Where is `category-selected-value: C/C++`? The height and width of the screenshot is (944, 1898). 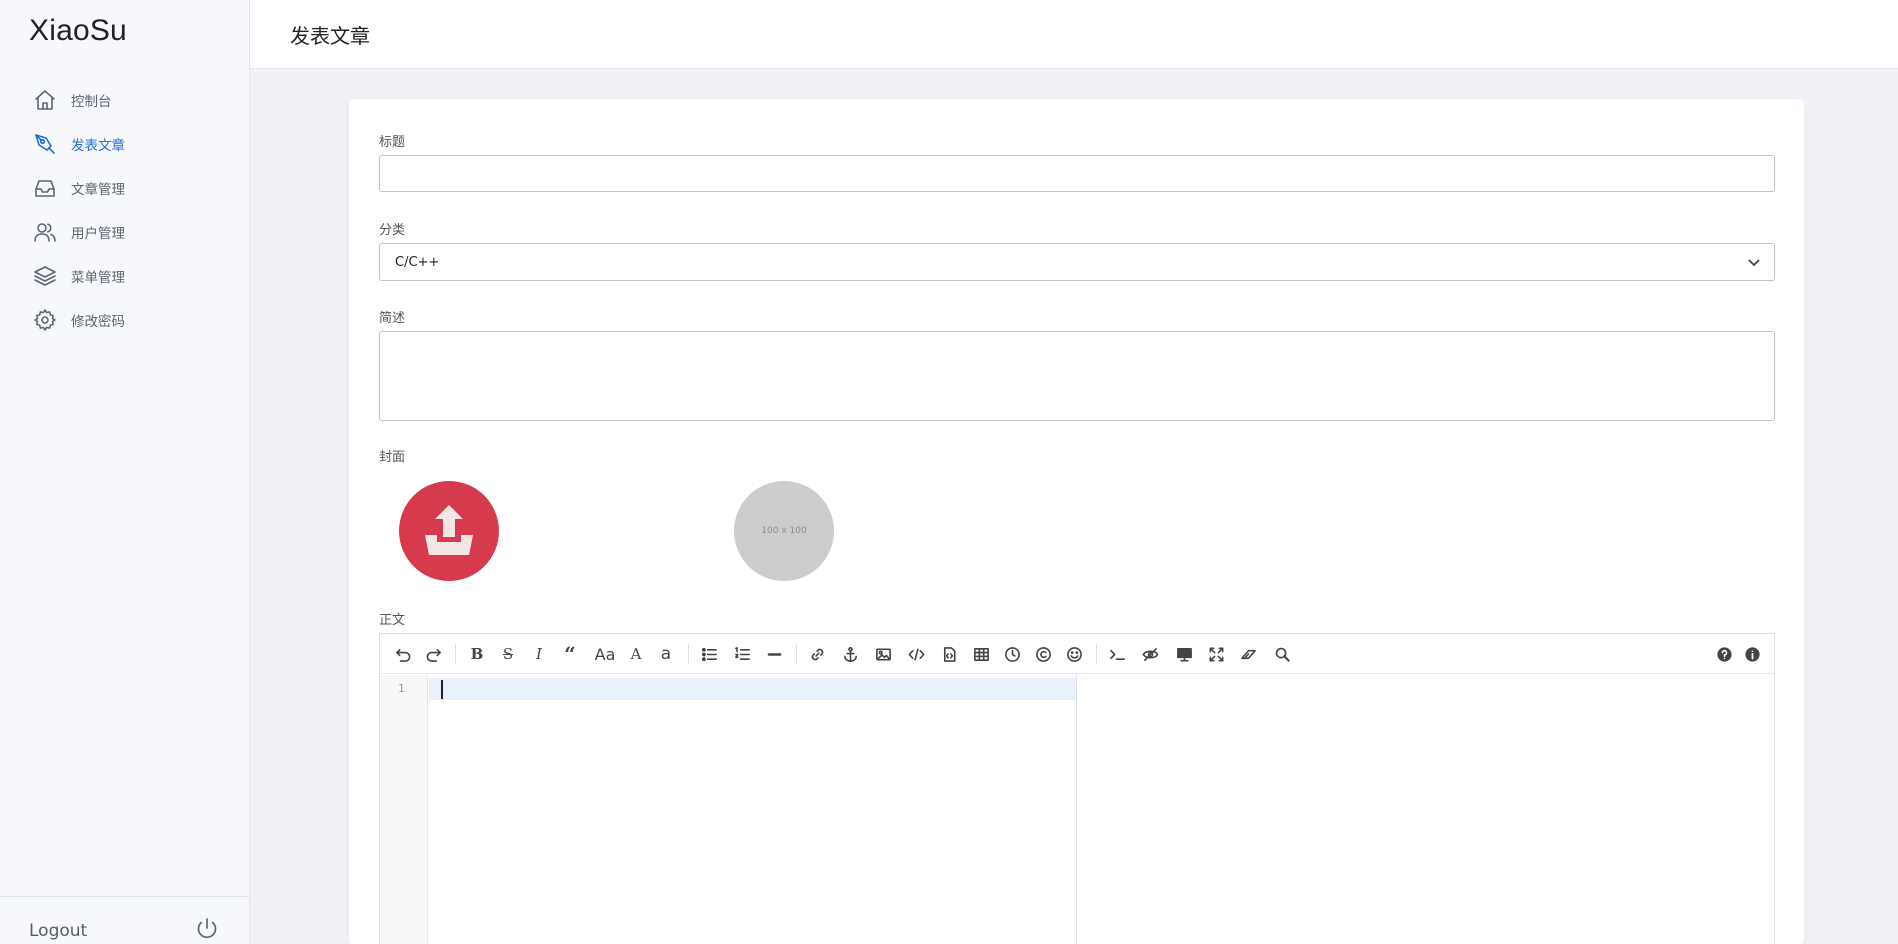
category-selected-value: C/C++ is located at coordinates (417, 262).